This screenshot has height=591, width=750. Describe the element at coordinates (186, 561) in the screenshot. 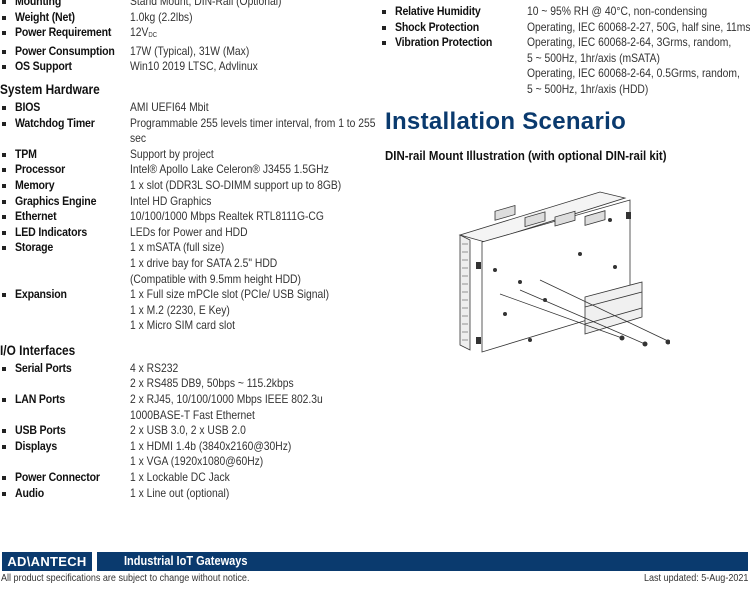

I see `product-category: Industrial IoT Gateways` at that location.